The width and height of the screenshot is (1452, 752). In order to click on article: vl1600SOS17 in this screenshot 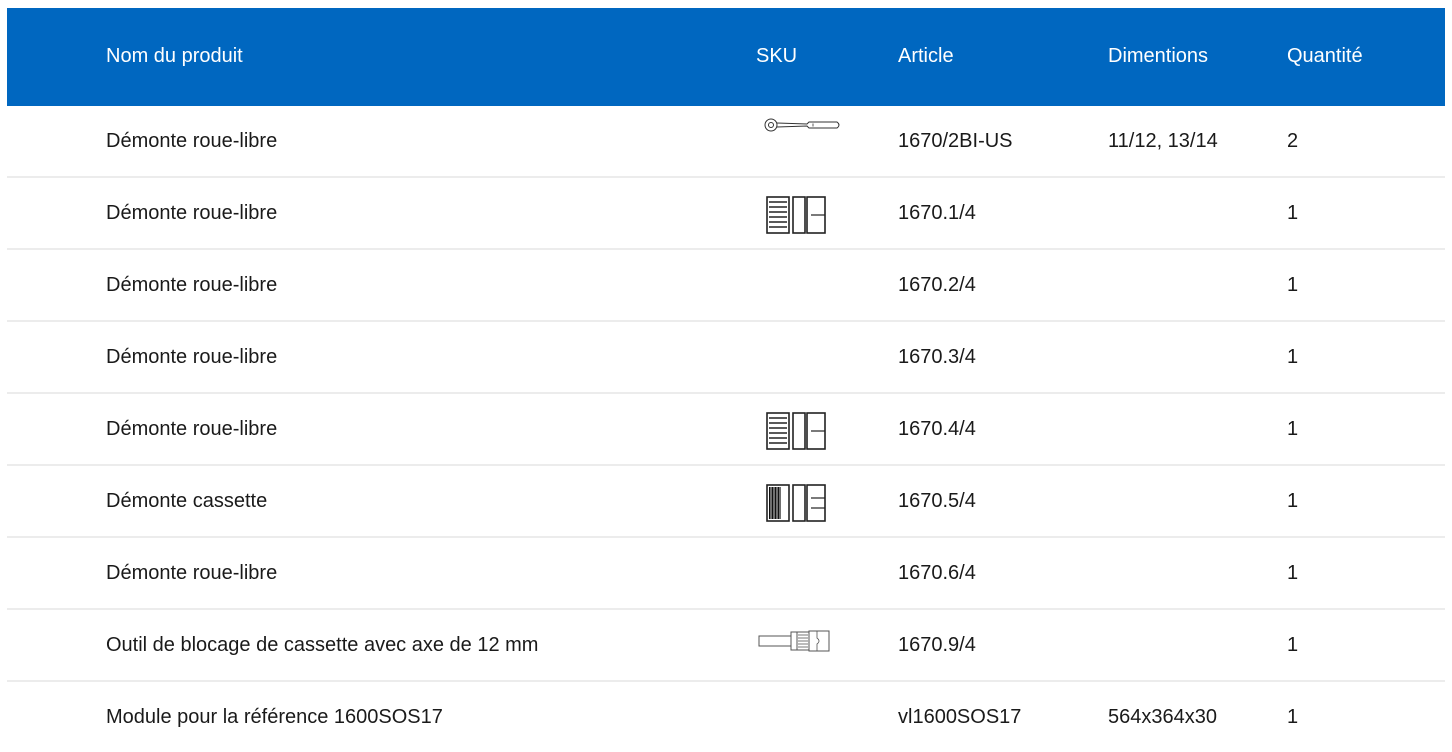, I will do `click(960, 717)`.